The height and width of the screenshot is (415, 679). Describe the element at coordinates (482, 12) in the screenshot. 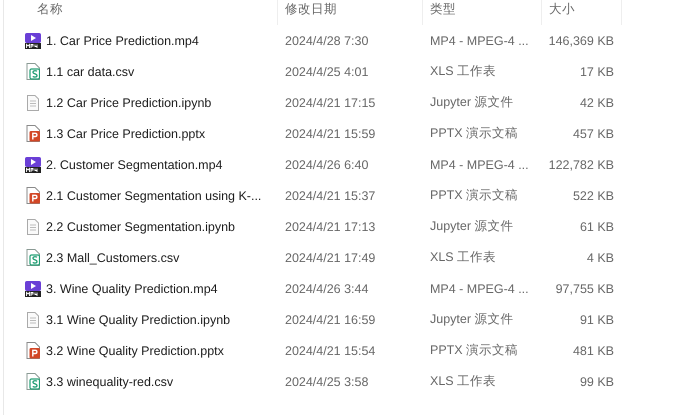

I see `column-header: 类型` at that location.